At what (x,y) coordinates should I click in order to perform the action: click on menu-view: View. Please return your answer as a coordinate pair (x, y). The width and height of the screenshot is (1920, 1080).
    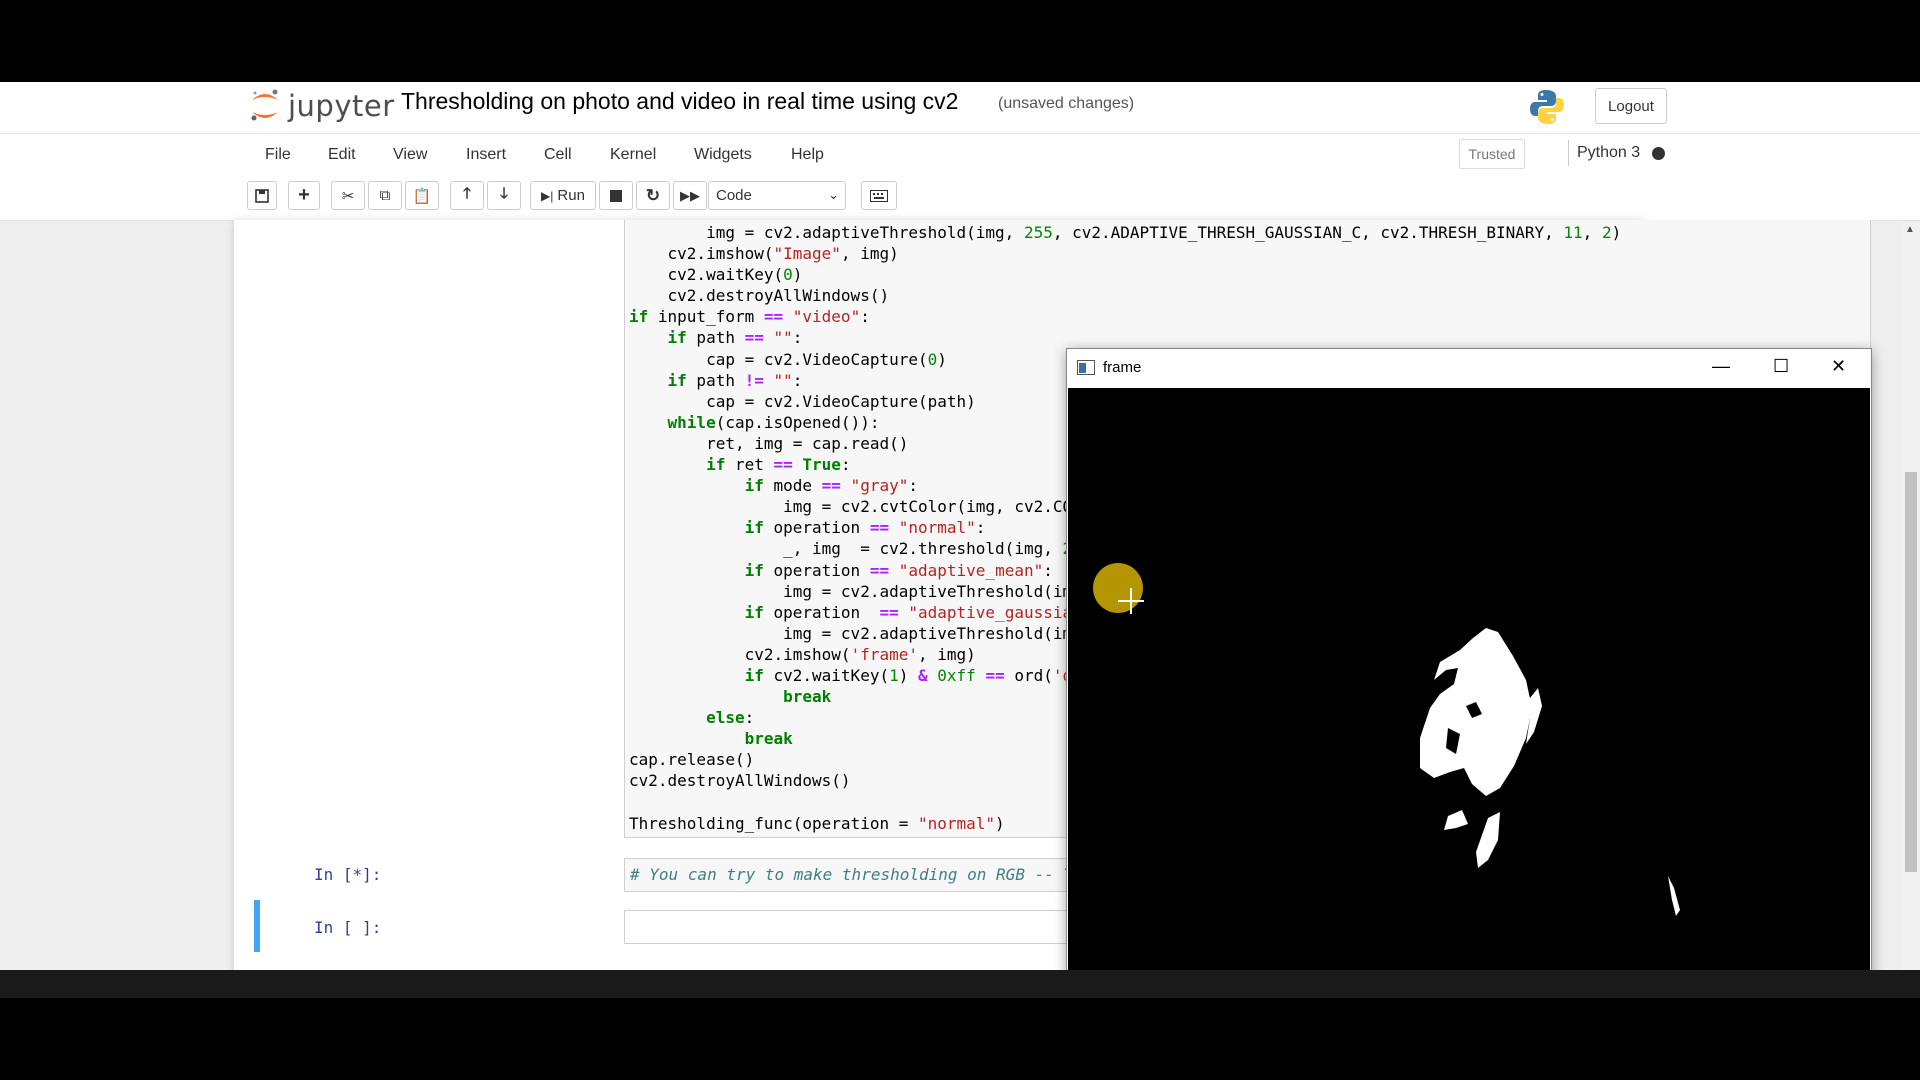
    Looking at the image, I should click on (410, 155).